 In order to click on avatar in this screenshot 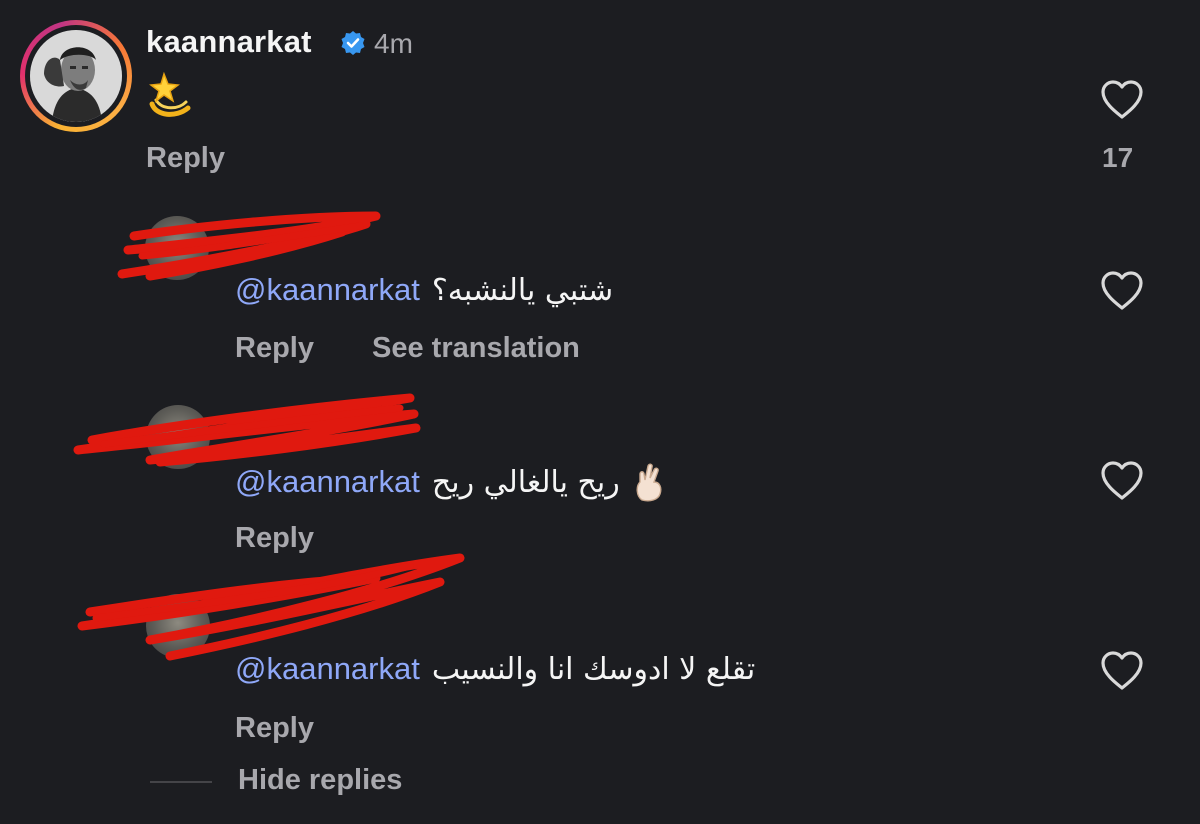, I will do `click(76, 76)`.